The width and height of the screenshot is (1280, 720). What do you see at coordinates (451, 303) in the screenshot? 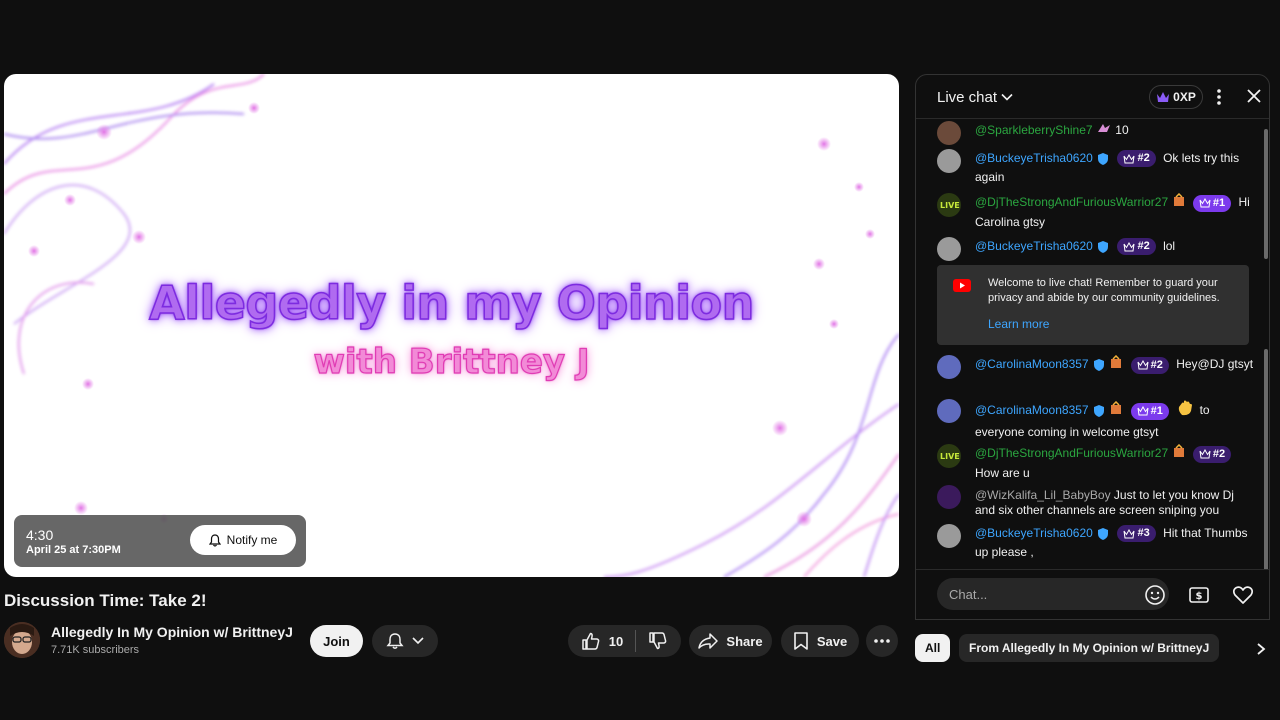
I see `player-title-line1: Allegedly in my Opinion` at bounding box center [451, 303].